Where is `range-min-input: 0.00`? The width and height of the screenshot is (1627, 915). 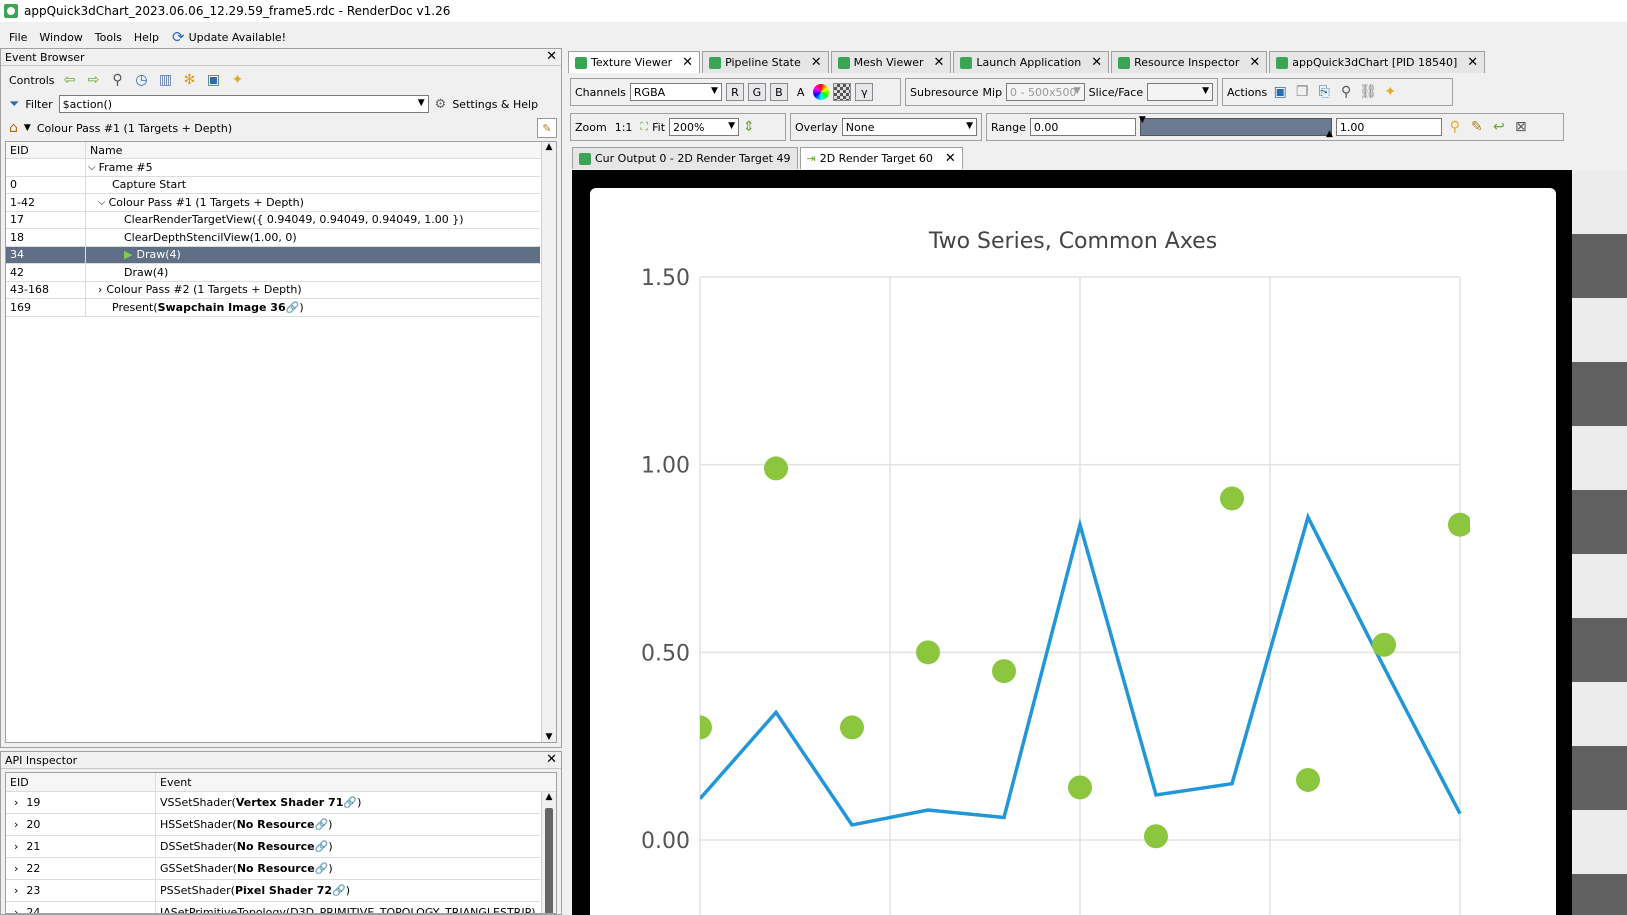
range-min-input: 0.00 is located at coordinates (1082, 127).